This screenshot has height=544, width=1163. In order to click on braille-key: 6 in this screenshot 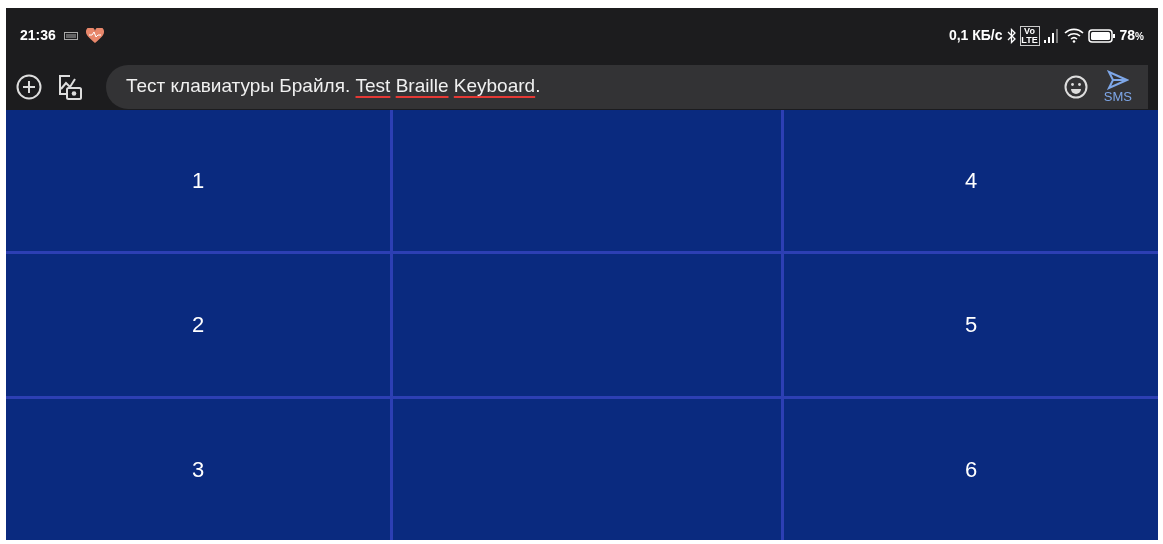, I will do `click(971, 469)`.